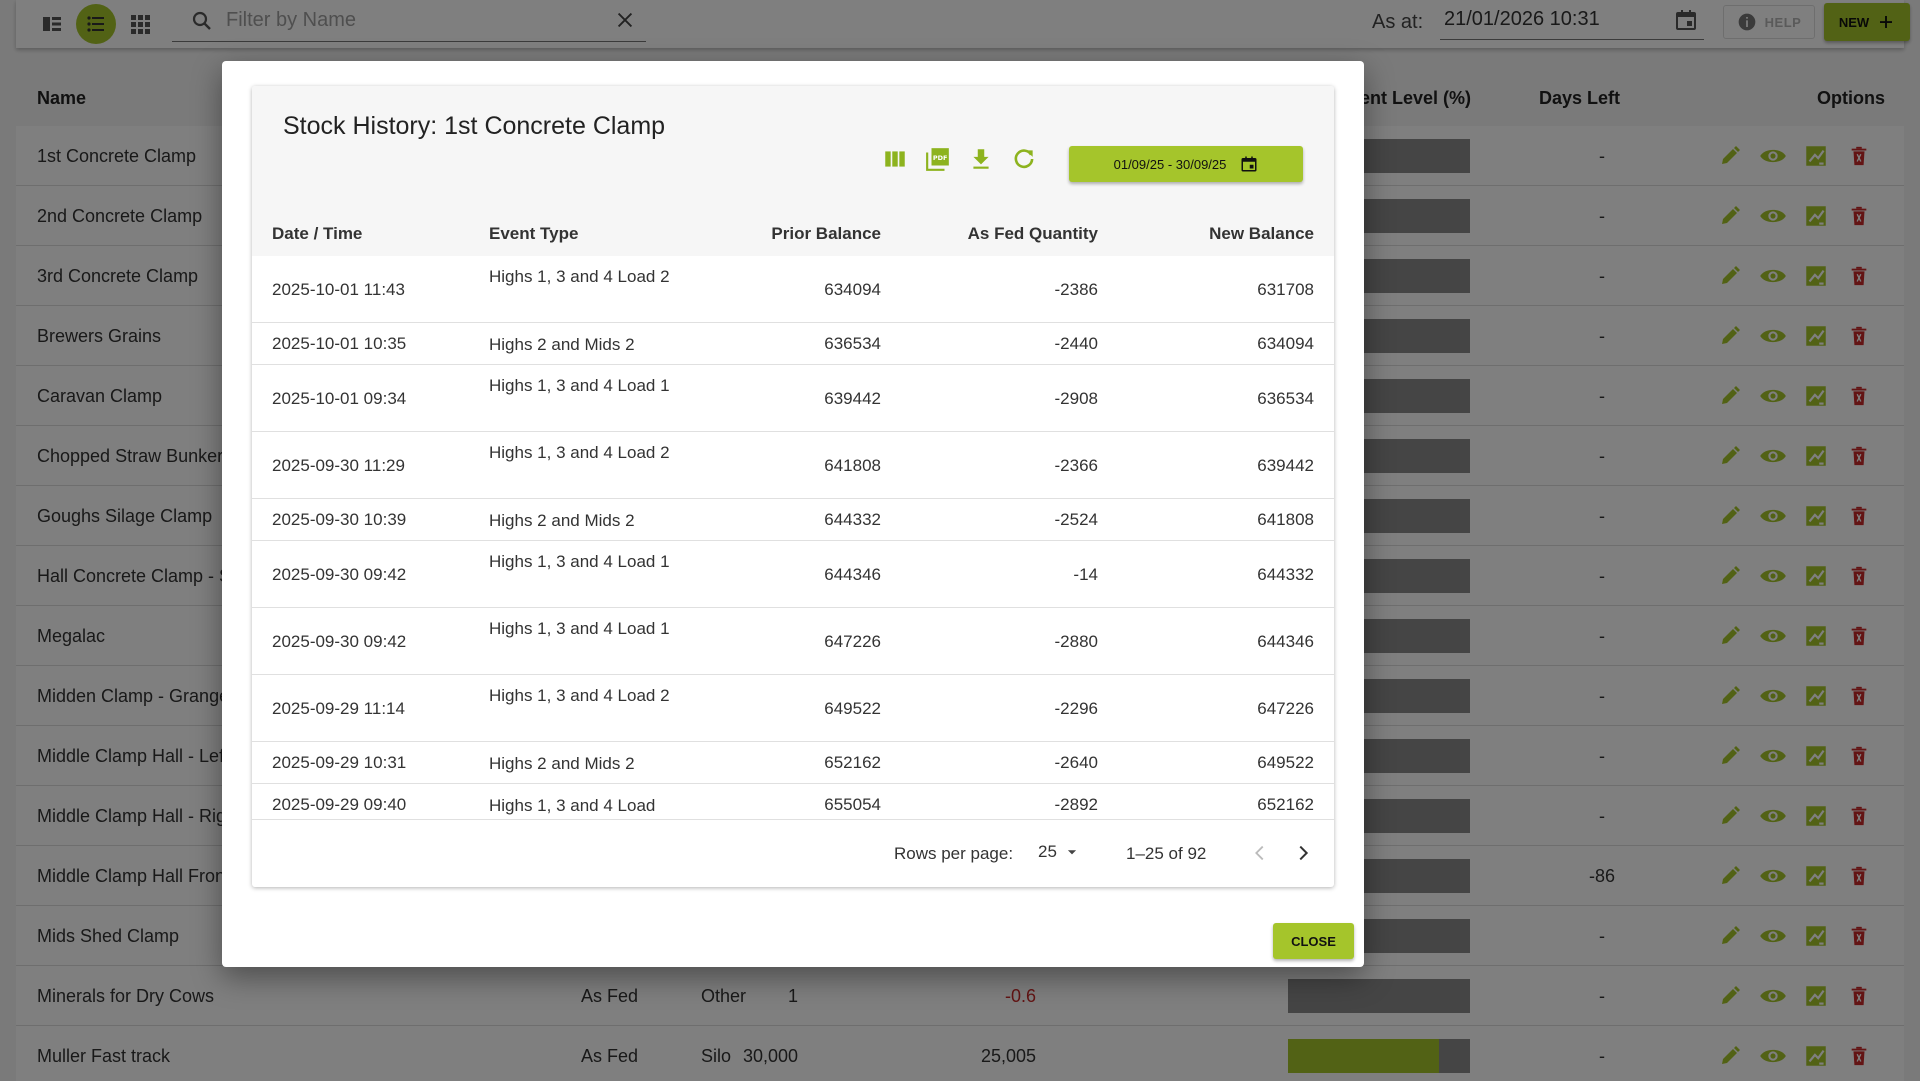  Describe the element at coordinates (852, 708) in the screenshot. I see `history-prior-balance: 649522` at that location.